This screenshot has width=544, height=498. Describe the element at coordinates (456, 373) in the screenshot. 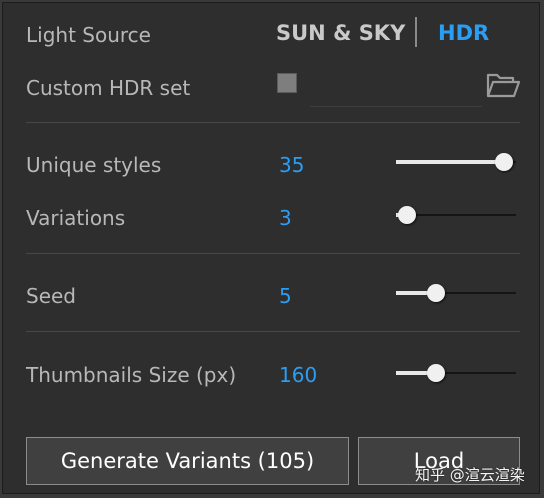

I see `thumbnails-size-slider` at that location.